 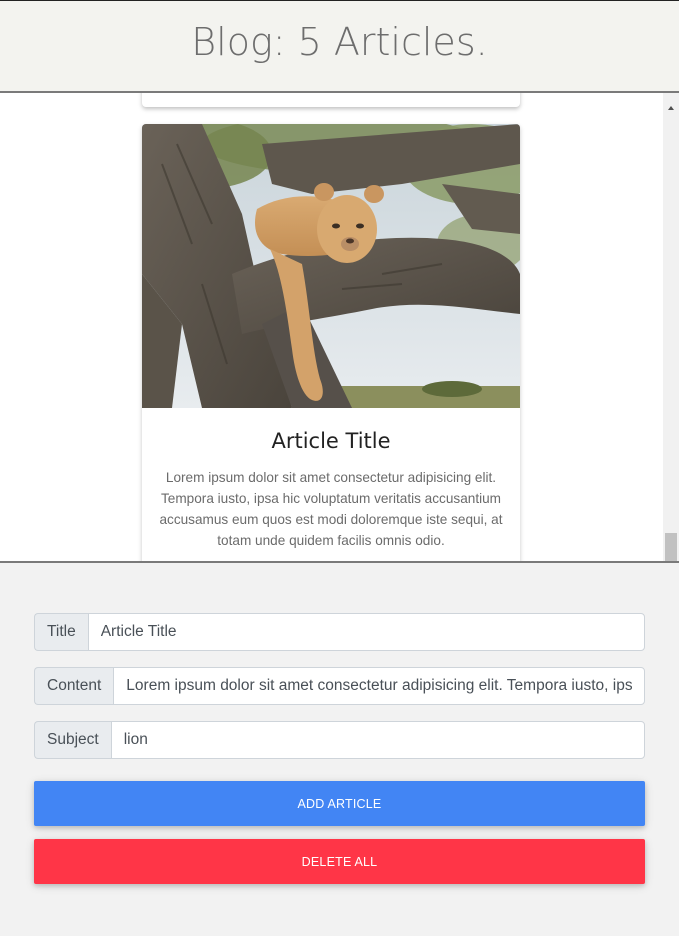 What do you see at coordinates (61, 632) in the screenshot?
I see `title-label: Title` at bounding box center [61, 632].